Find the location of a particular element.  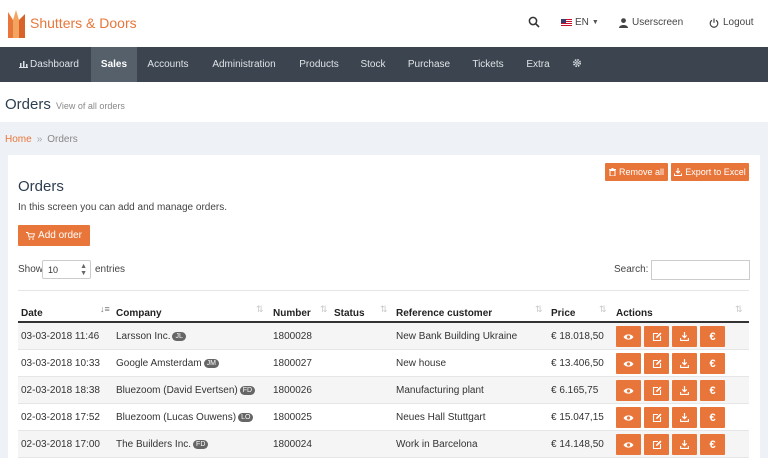

page-header: Orders View of all orders is located at coordinates (384, 102).